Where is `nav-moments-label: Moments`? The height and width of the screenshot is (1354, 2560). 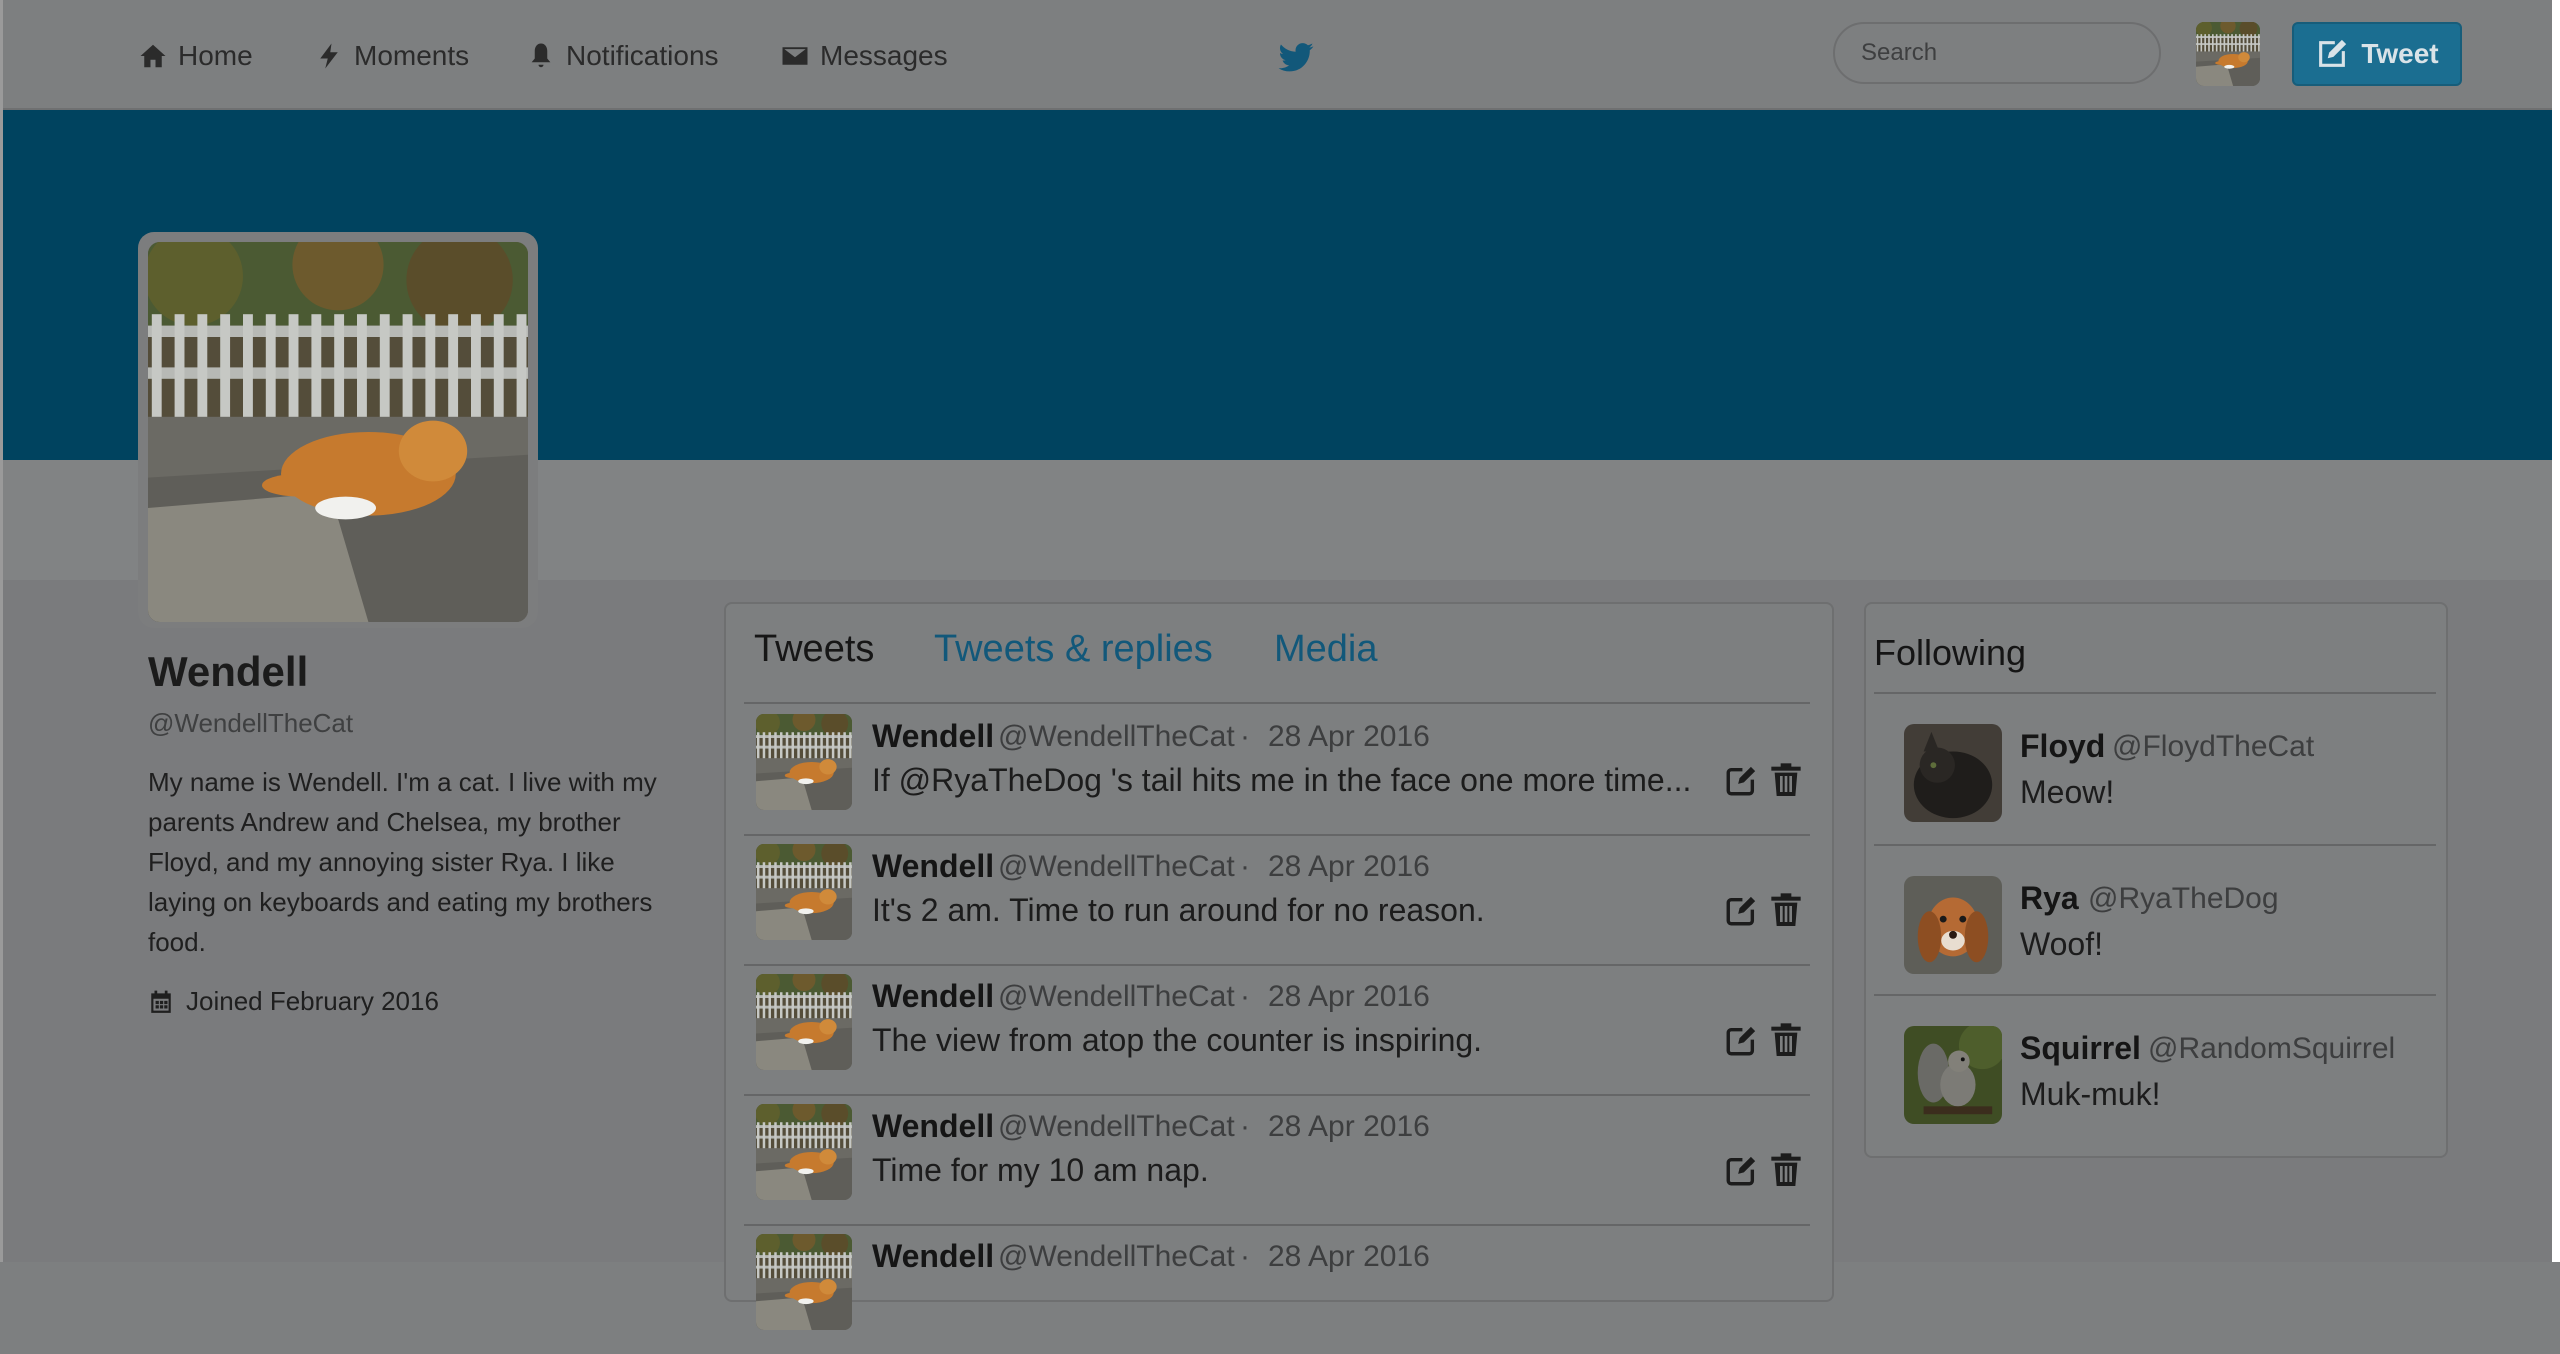 nav-moments-label: Moments is located at coordinates (412, 55).